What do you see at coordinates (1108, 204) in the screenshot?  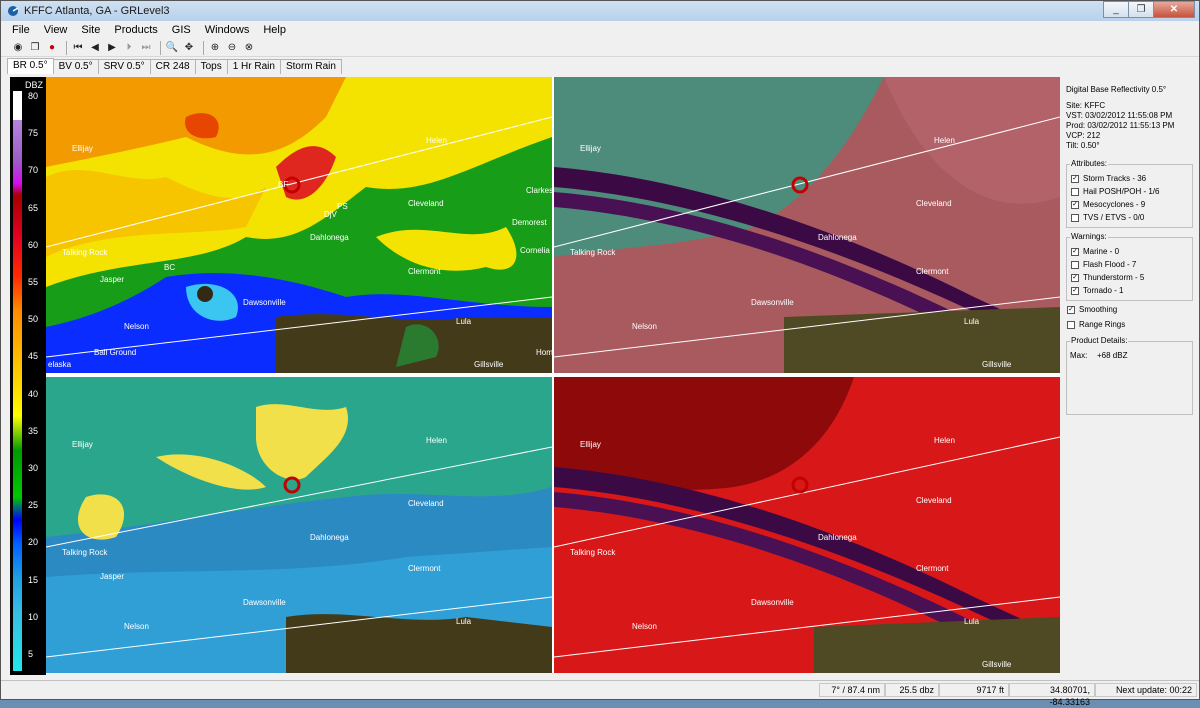 I see `mesocyclones-checkbox: ✓ Mesocyclones - 9` at bounding box center [1108, 204].